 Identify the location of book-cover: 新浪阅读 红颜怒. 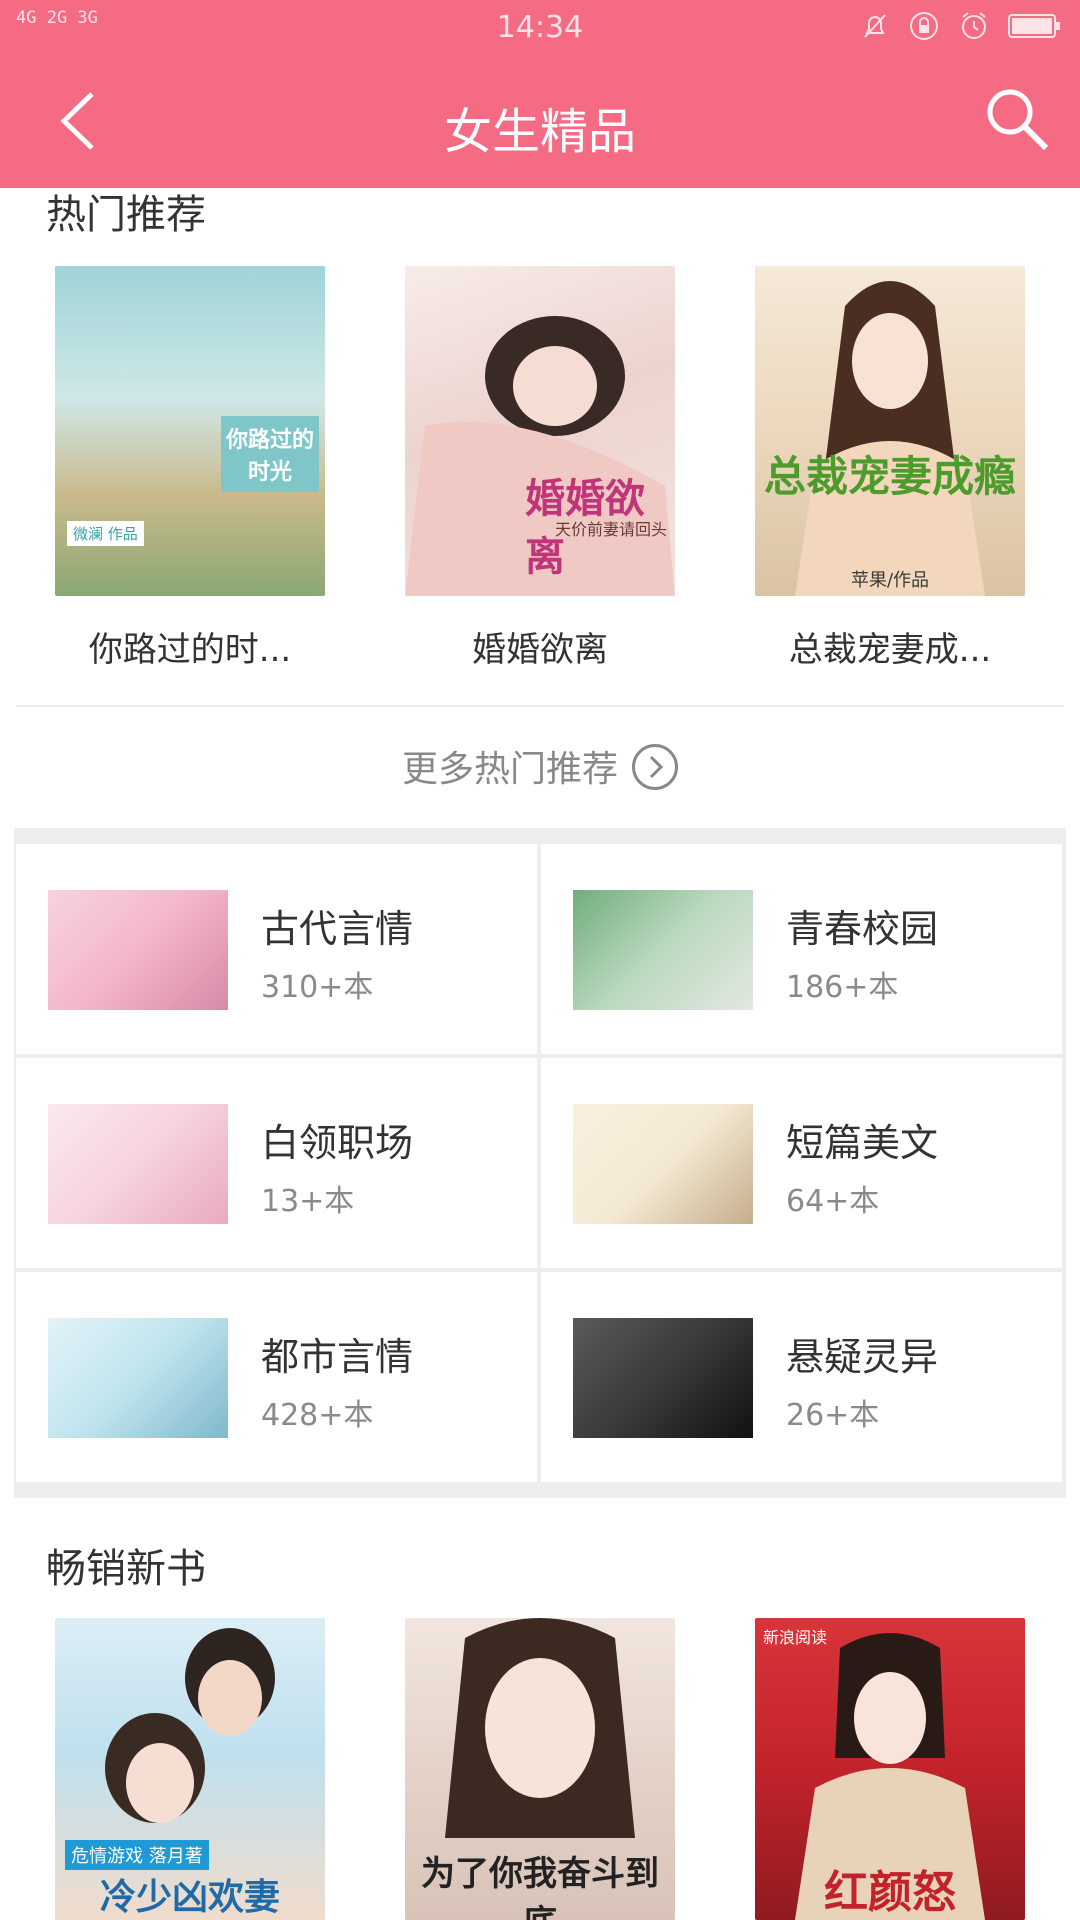
(890, 1769).